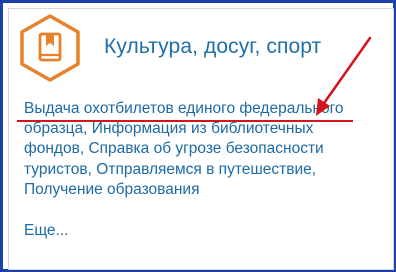 This screenshot has height=272, width=396. What do you see at coordinates (185, 121) in the screenshot?
I see `annotation-underline` at bounding box center [185, 121].